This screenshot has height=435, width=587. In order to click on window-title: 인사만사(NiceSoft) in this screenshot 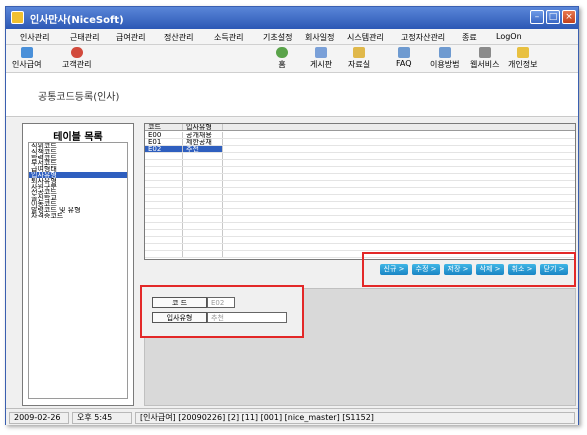, I will do `click(77, 20)`.